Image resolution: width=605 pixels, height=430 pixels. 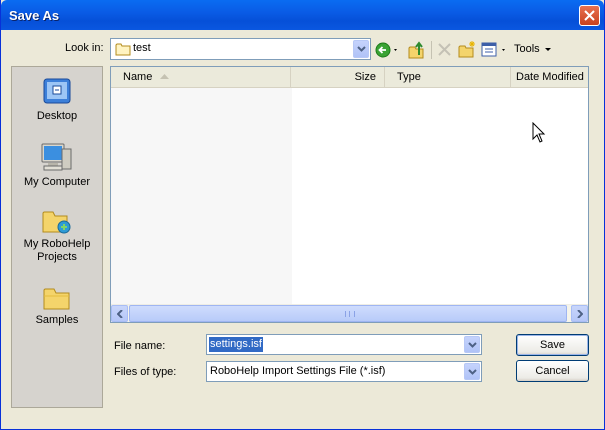 What do you see at coordinates (56, 157) in the screenshot?
I see `my-computer-icon` at bounding box center [56, 157].